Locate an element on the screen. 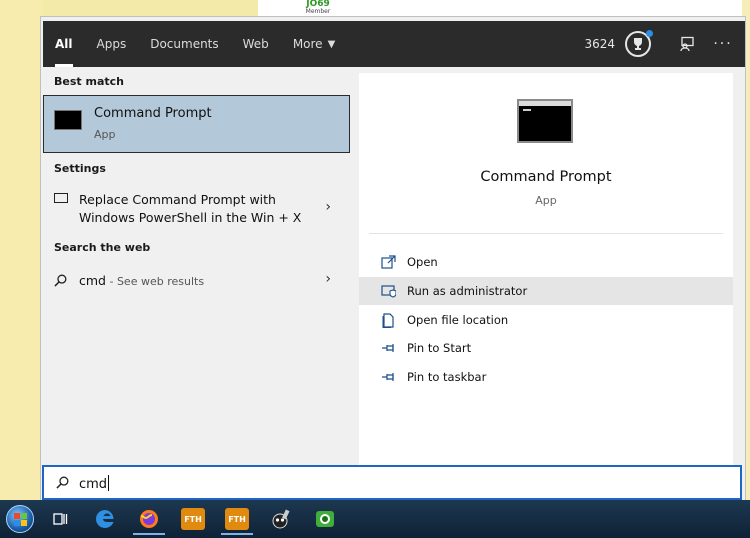 The height and width of the screenshot is (538, 750). feedback-icon is located at coordinates (687, 44).